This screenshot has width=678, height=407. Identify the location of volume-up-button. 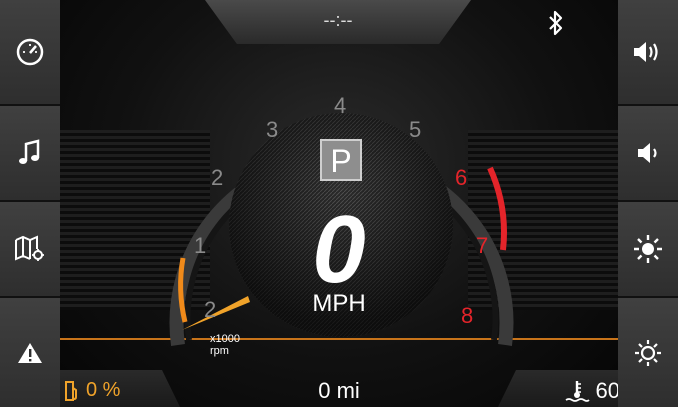
(648, 53).